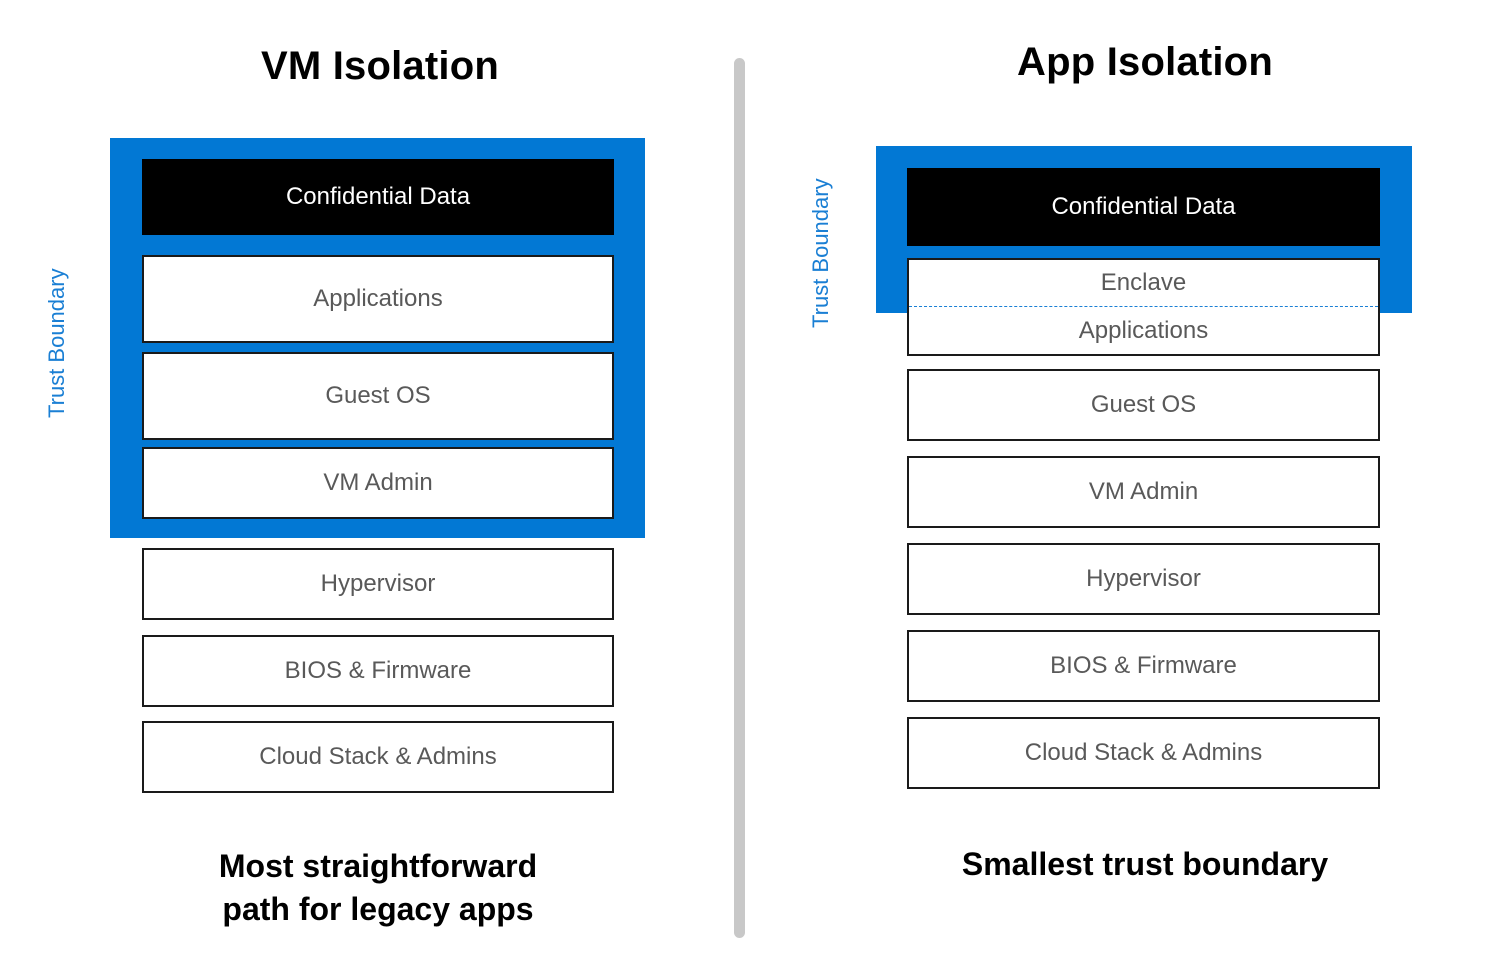  I want to click on stack-box-enclave-label: Enclave, so click(1143, 283).